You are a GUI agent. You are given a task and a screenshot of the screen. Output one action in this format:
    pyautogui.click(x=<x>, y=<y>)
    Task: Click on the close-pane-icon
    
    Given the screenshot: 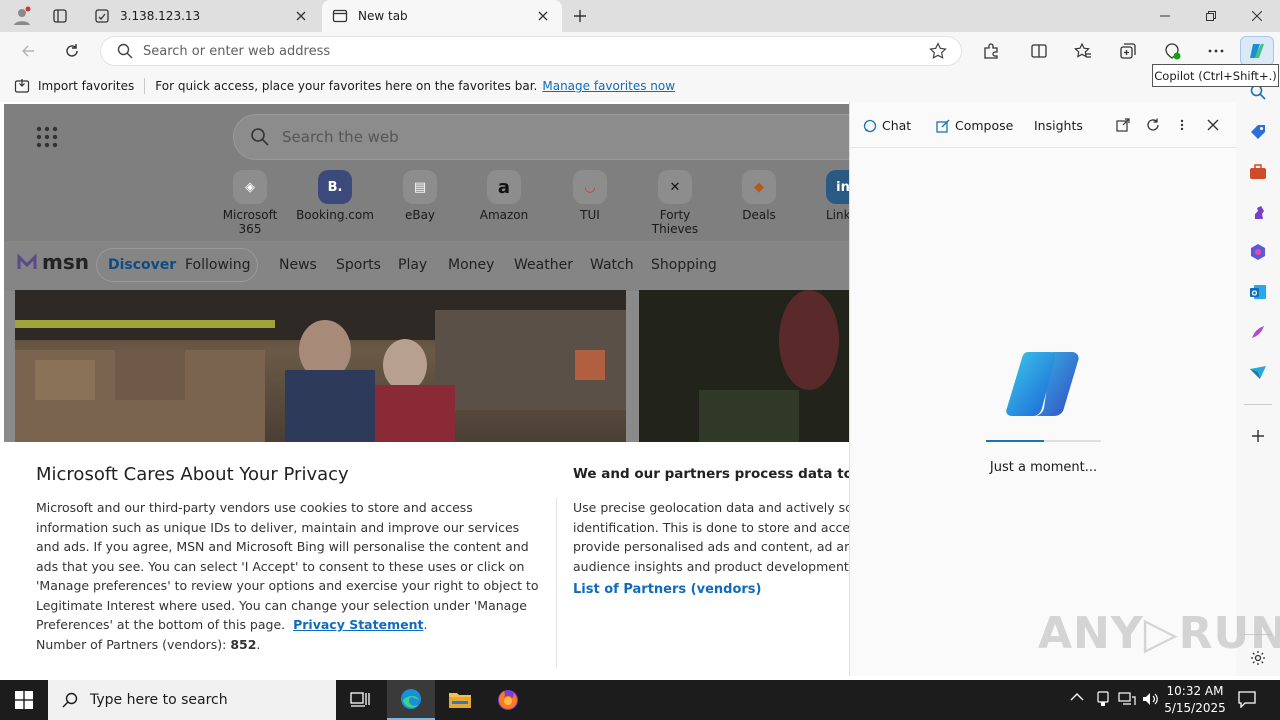 What is the action you would take?
    pyautogui.click(x=1213, y=125)
    